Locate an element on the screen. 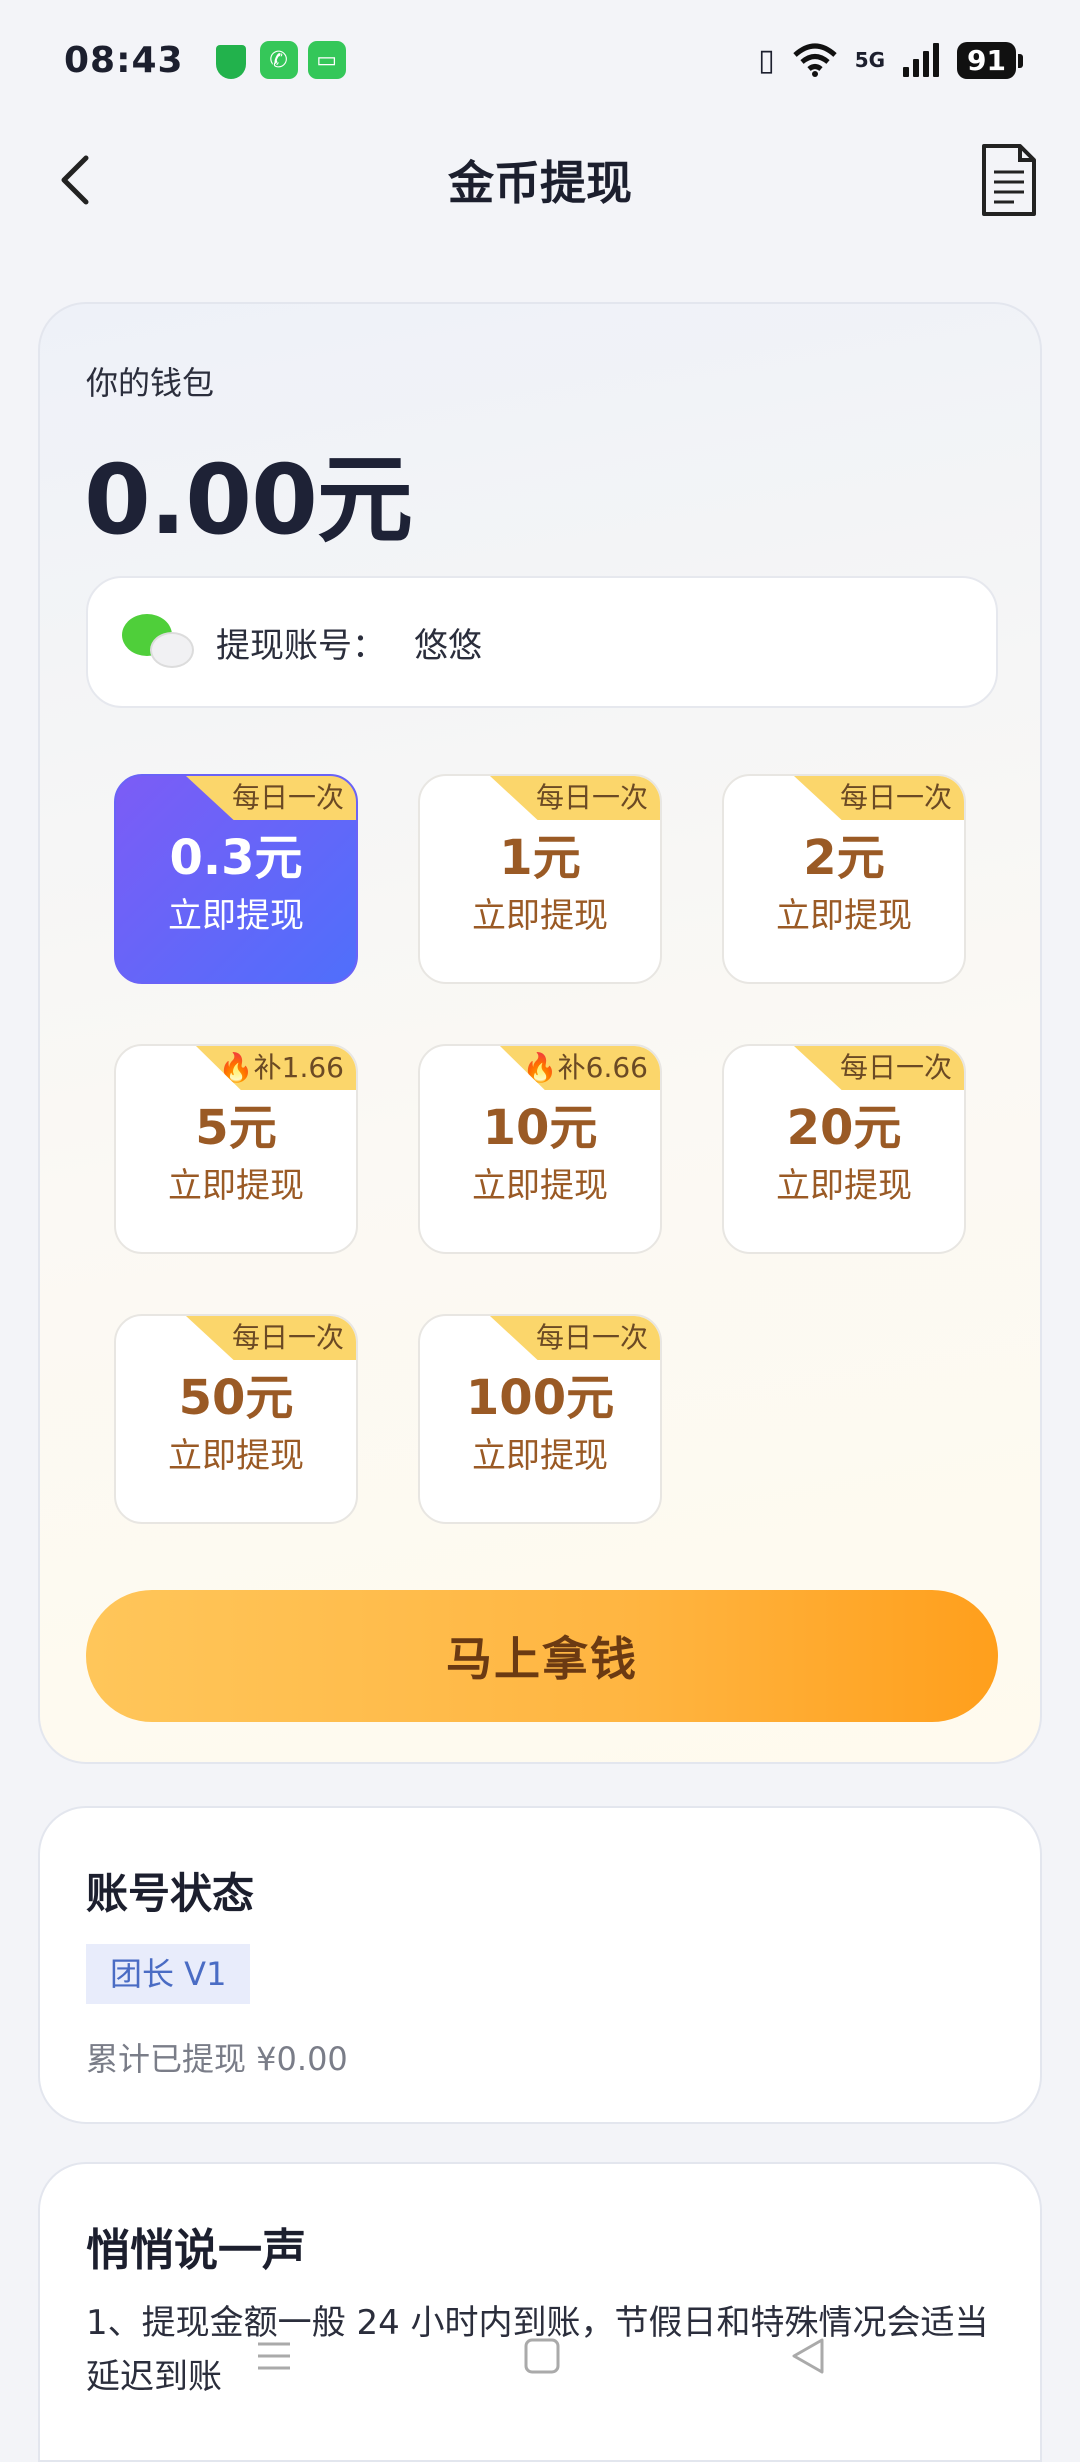 This screenshot has height=2462, width=1080. tips-card: 悄悄说一声 1、提现金额一般 24 小时内到账，节假日和特殊情况会适当延迟到账 is located at coordinates (540, 2312).